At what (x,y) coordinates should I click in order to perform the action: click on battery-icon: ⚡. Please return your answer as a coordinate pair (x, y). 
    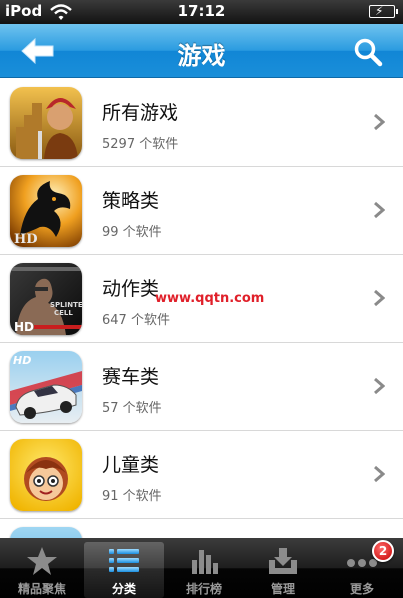
    Looking at the image, I should click on (383, 11).